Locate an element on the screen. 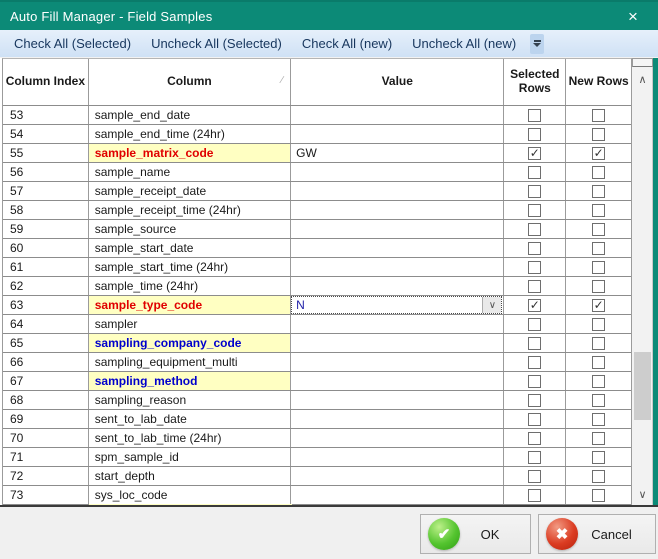 Image resolution: width=658 pixels, height=559 pixels. ok-button: ✔ OK is located at coordinates (475, 534).